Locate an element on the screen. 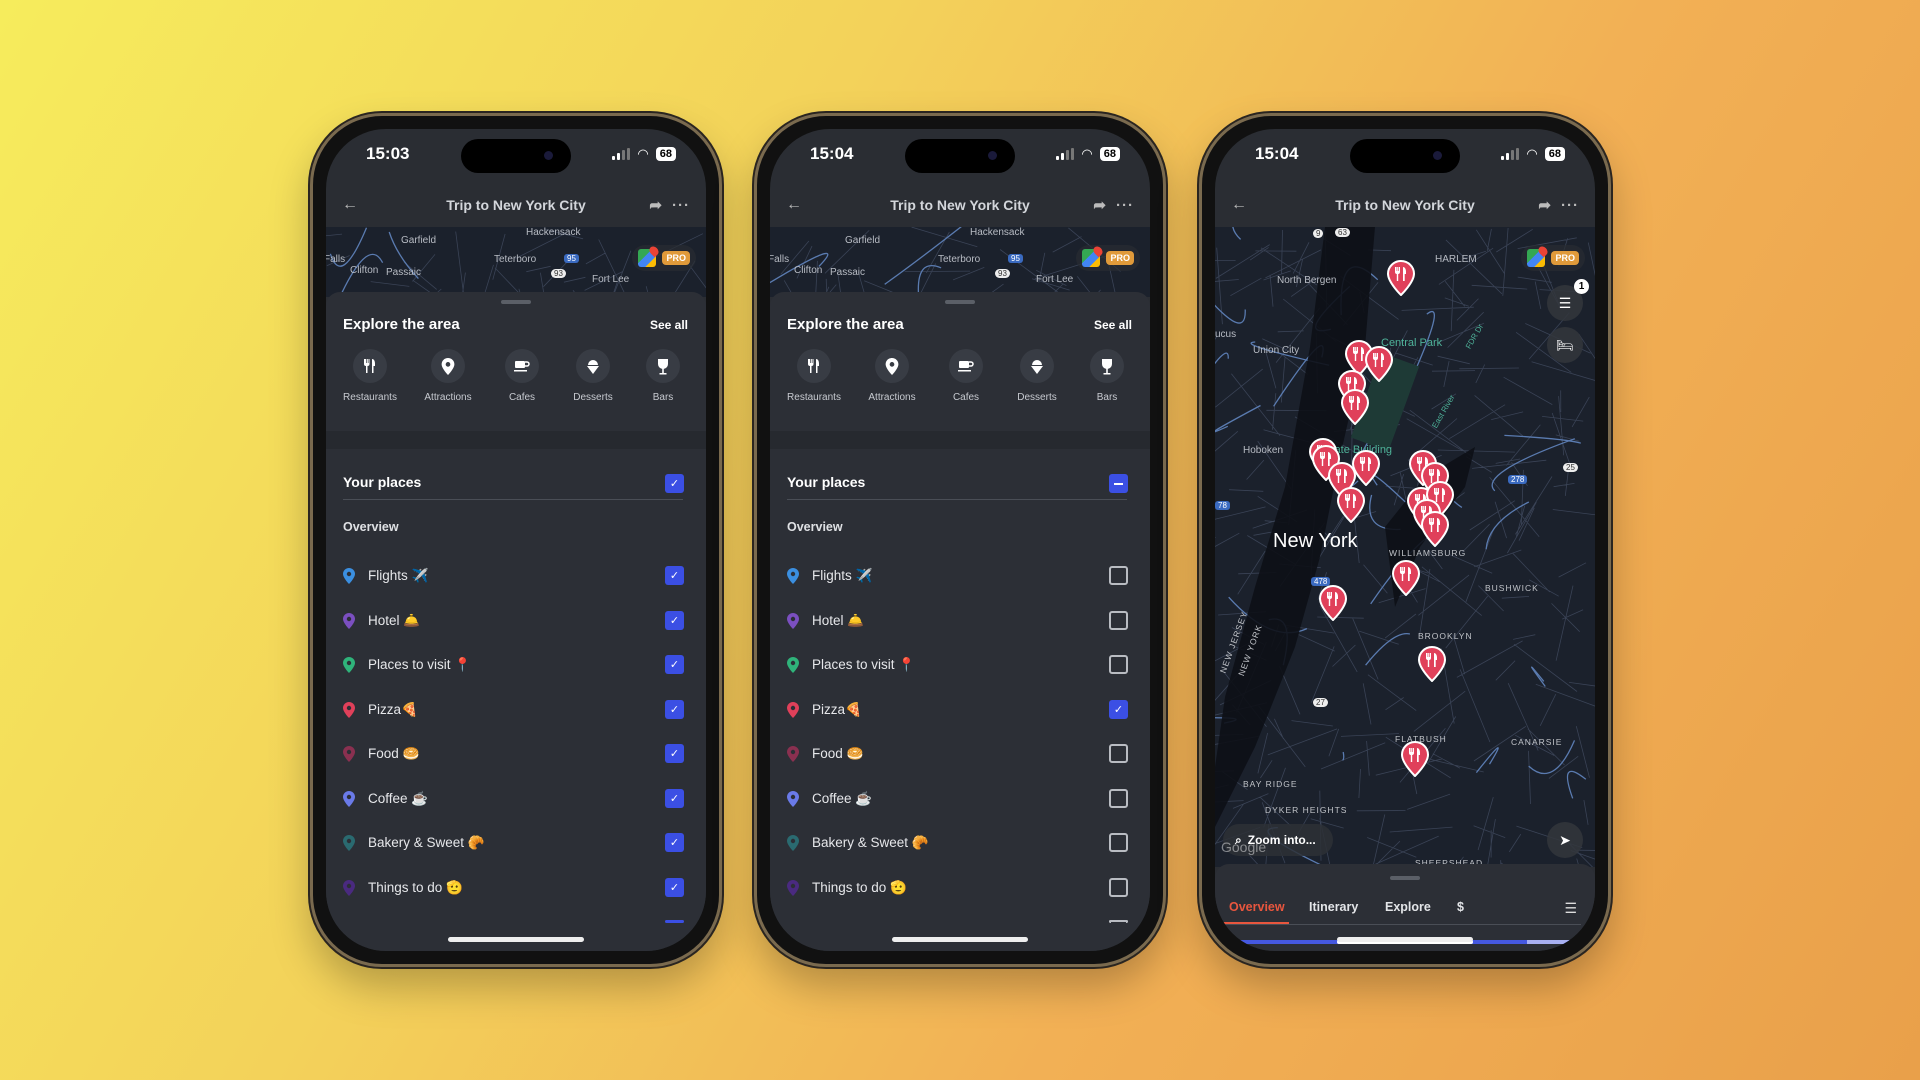  bed-icon: 🛏︎ is located at coordinates (1565, 344).